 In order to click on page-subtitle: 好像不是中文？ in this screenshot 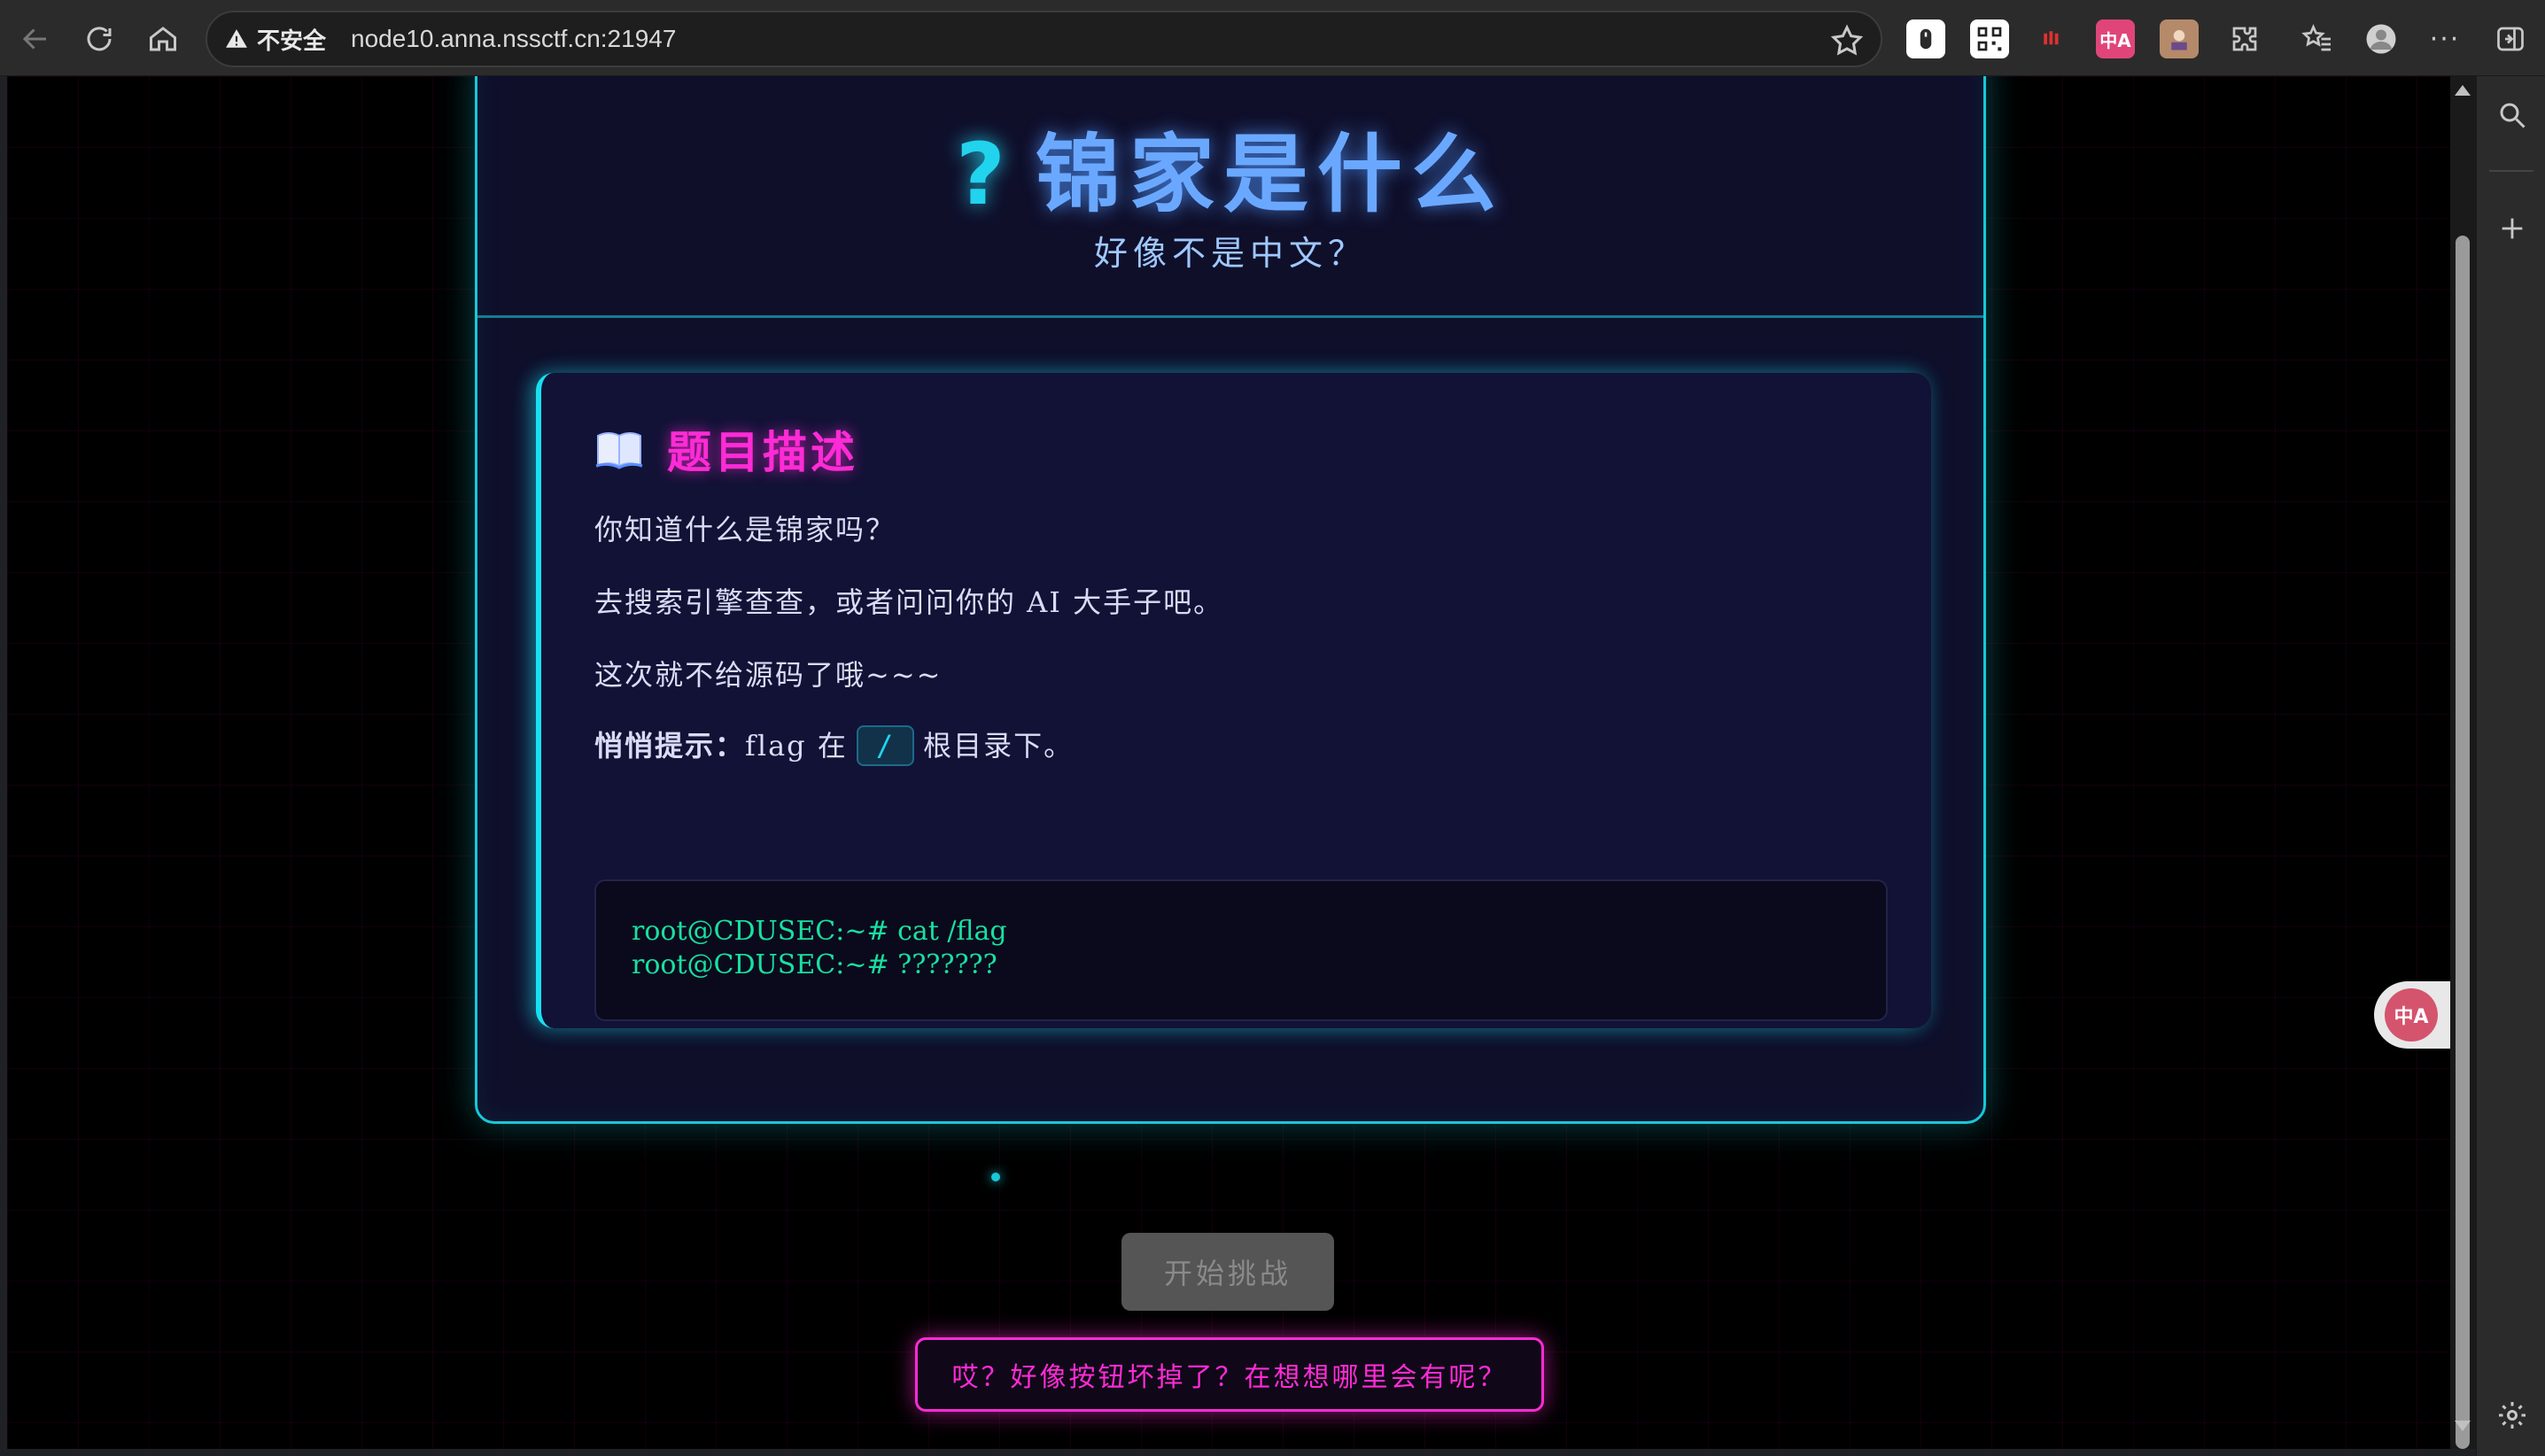, I will do `click(1230, 253)`.